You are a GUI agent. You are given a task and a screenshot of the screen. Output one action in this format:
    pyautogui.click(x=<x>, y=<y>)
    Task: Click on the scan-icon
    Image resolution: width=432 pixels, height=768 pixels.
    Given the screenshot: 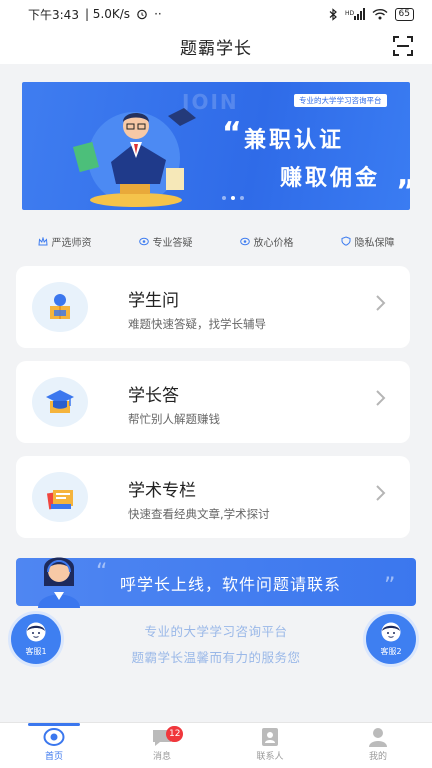 What is the action you would take?
    pyautogui.click(x=403, y=46)
    